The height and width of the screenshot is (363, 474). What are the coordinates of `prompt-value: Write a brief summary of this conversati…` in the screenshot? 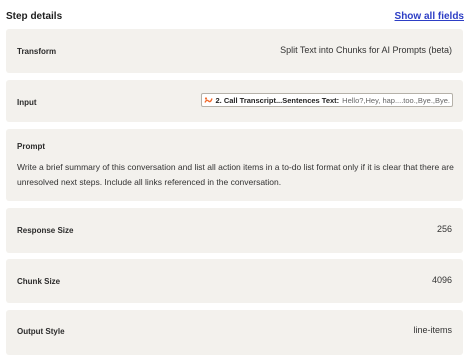 It's located at (235, 174).